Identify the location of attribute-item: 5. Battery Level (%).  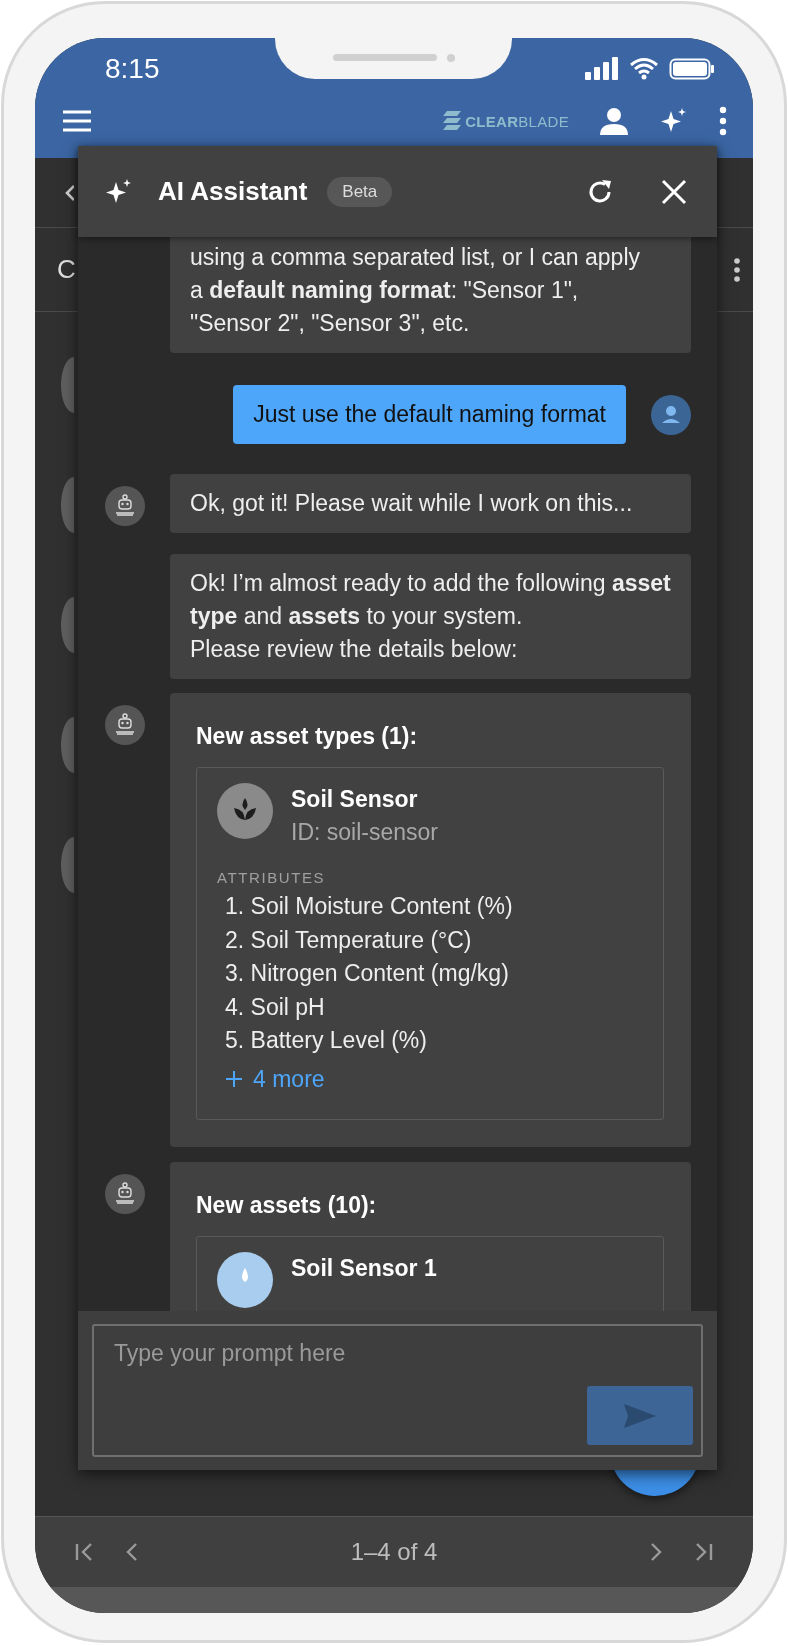
(326, 1040).